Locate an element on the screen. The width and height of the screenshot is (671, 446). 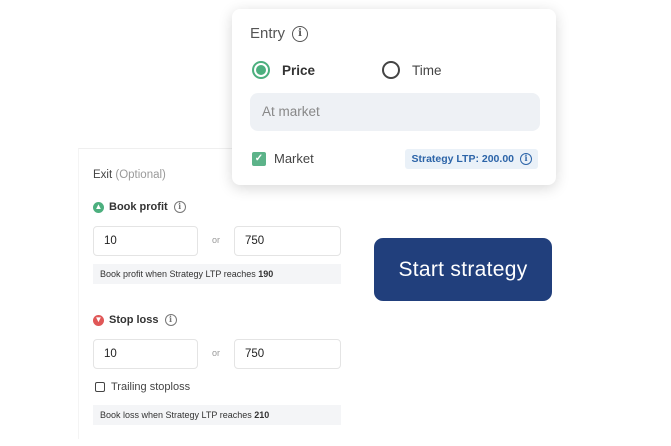
stop-loss-amount-input: 750 is located at coordinates (287, 354).